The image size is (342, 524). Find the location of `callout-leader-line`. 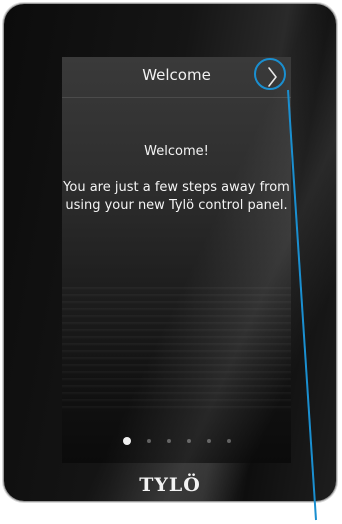

callout-leader-line is located at coordinates (302, 305).